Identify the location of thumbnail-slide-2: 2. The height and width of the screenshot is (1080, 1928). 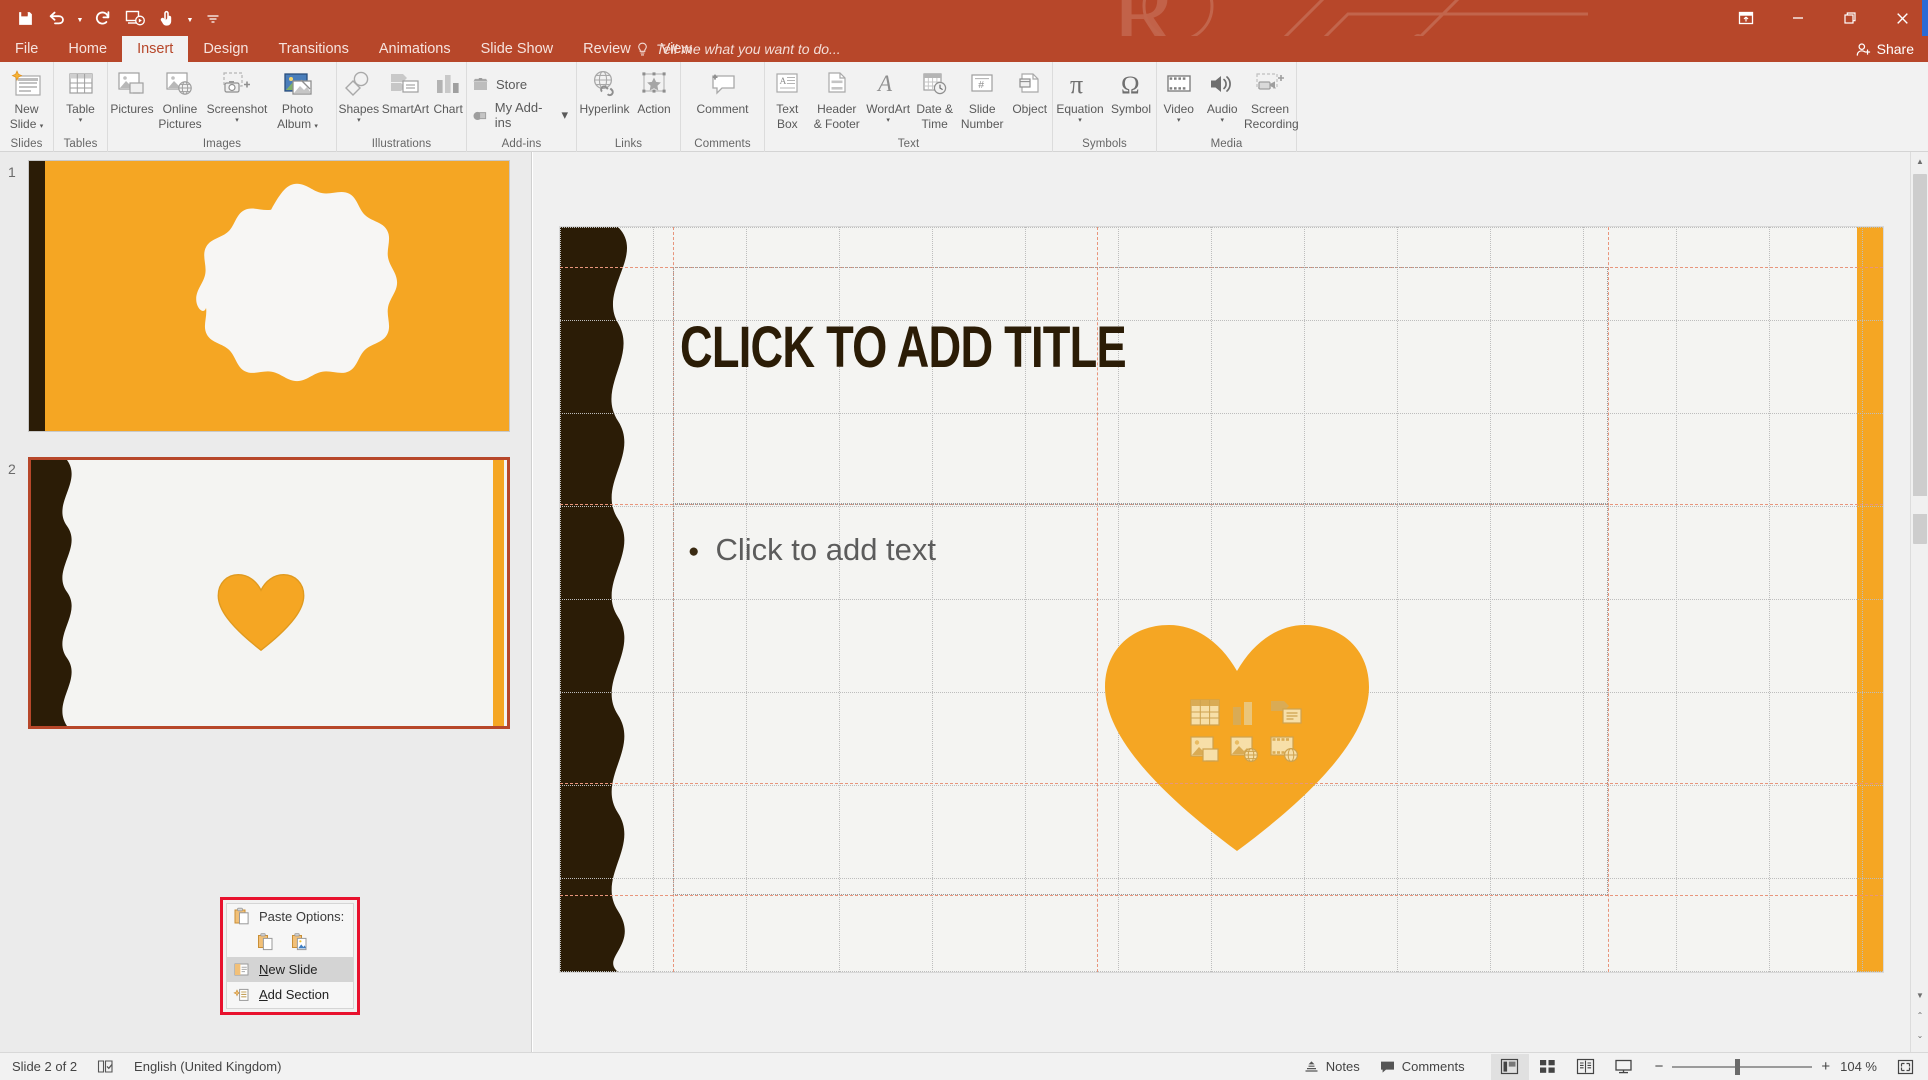
(260, 602).